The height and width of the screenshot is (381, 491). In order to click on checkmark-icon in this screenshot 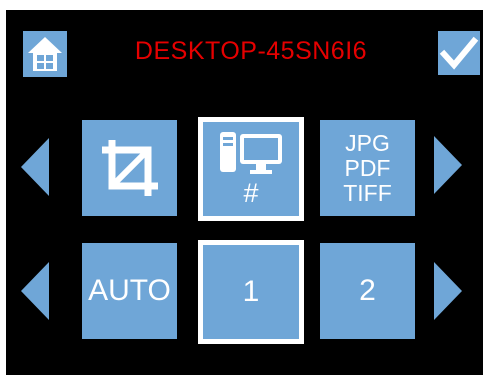, I will do `click(459, 53)`.